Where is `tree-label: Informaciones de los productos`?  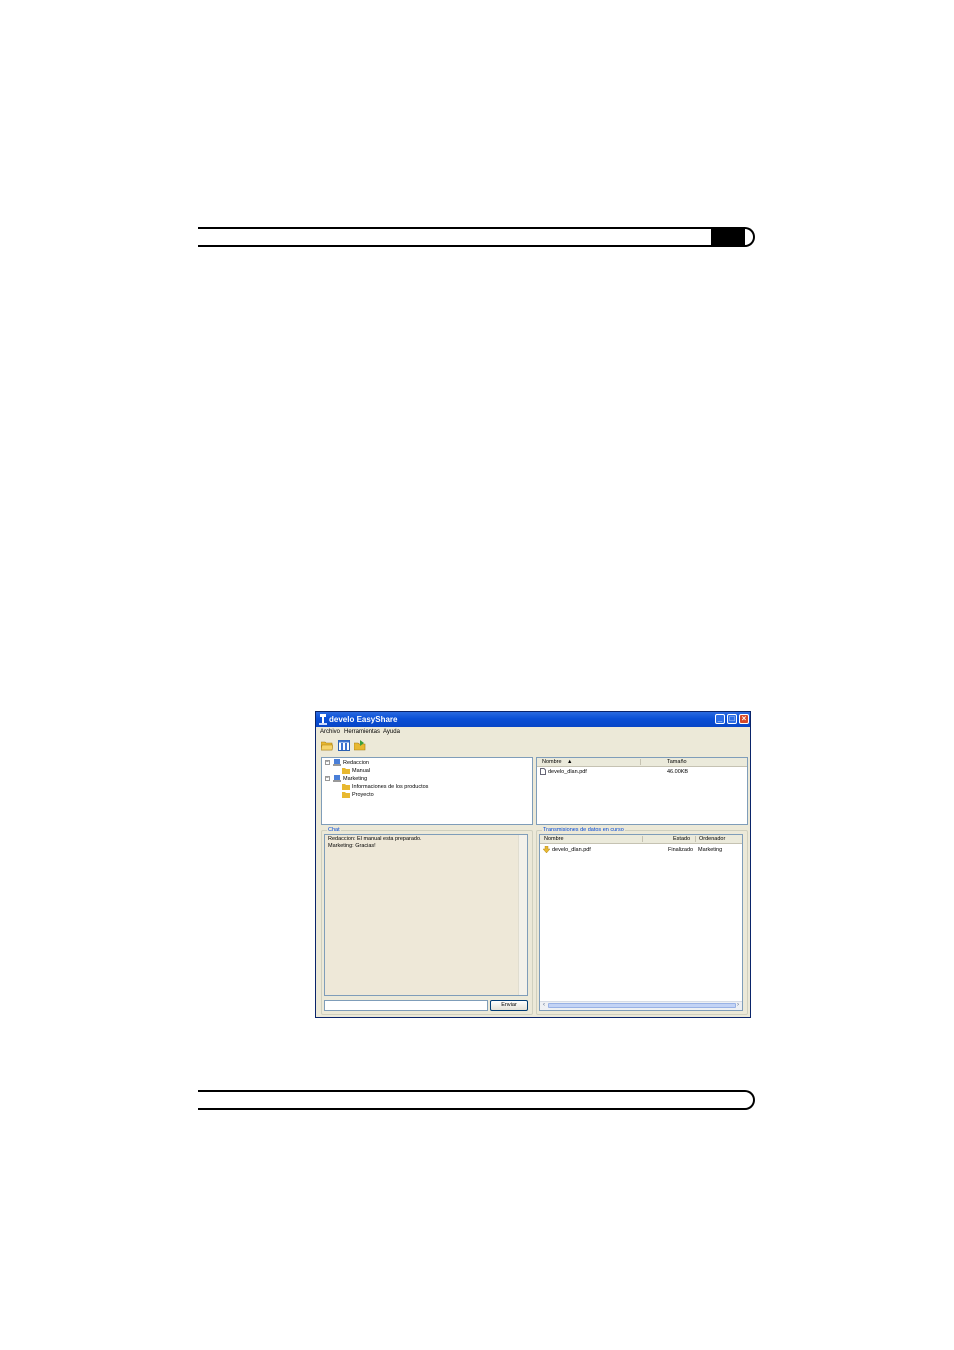
tree-label: Informaciones de los productos is located at coordinates (390, 787).